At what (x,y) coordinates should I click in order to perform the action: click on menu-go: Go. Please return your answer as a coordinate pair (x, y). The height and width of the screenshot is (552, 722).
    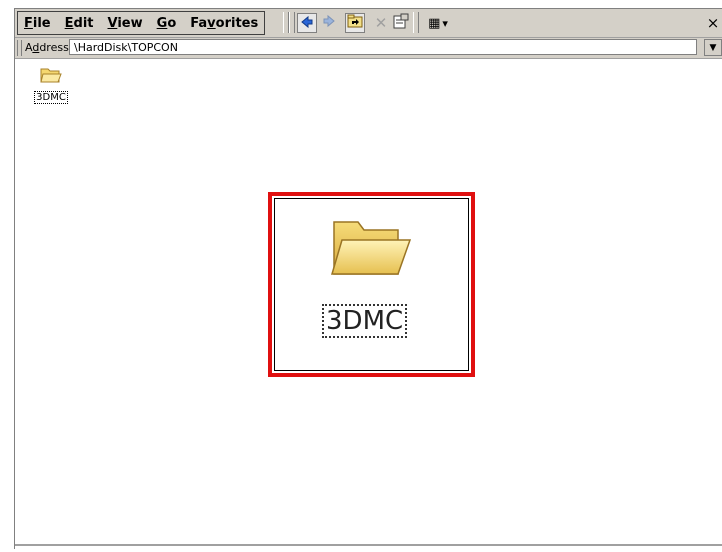
    Looking at the image, I should click on (167, 23).